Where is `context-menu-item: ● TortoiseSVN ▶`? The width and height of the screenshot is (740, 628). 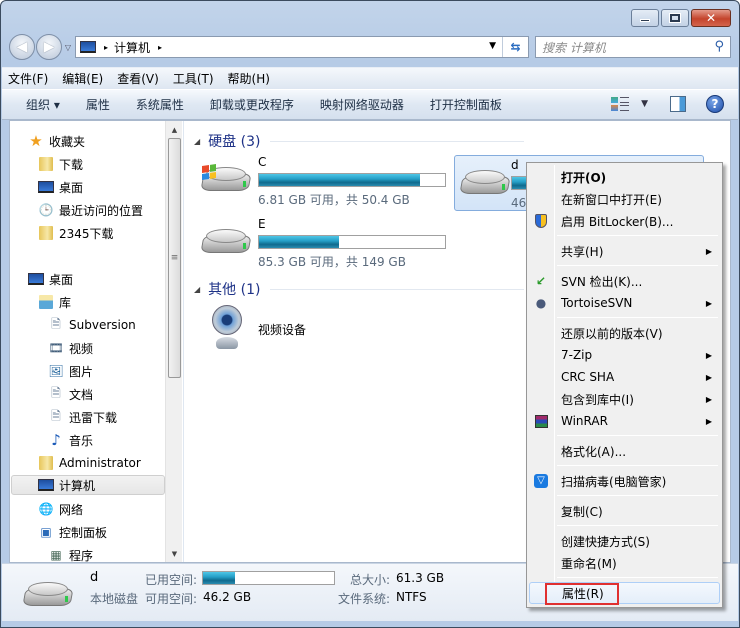 context-menu-item: ● TortoiseSVN ▶ is located at coordinates (624, 303).